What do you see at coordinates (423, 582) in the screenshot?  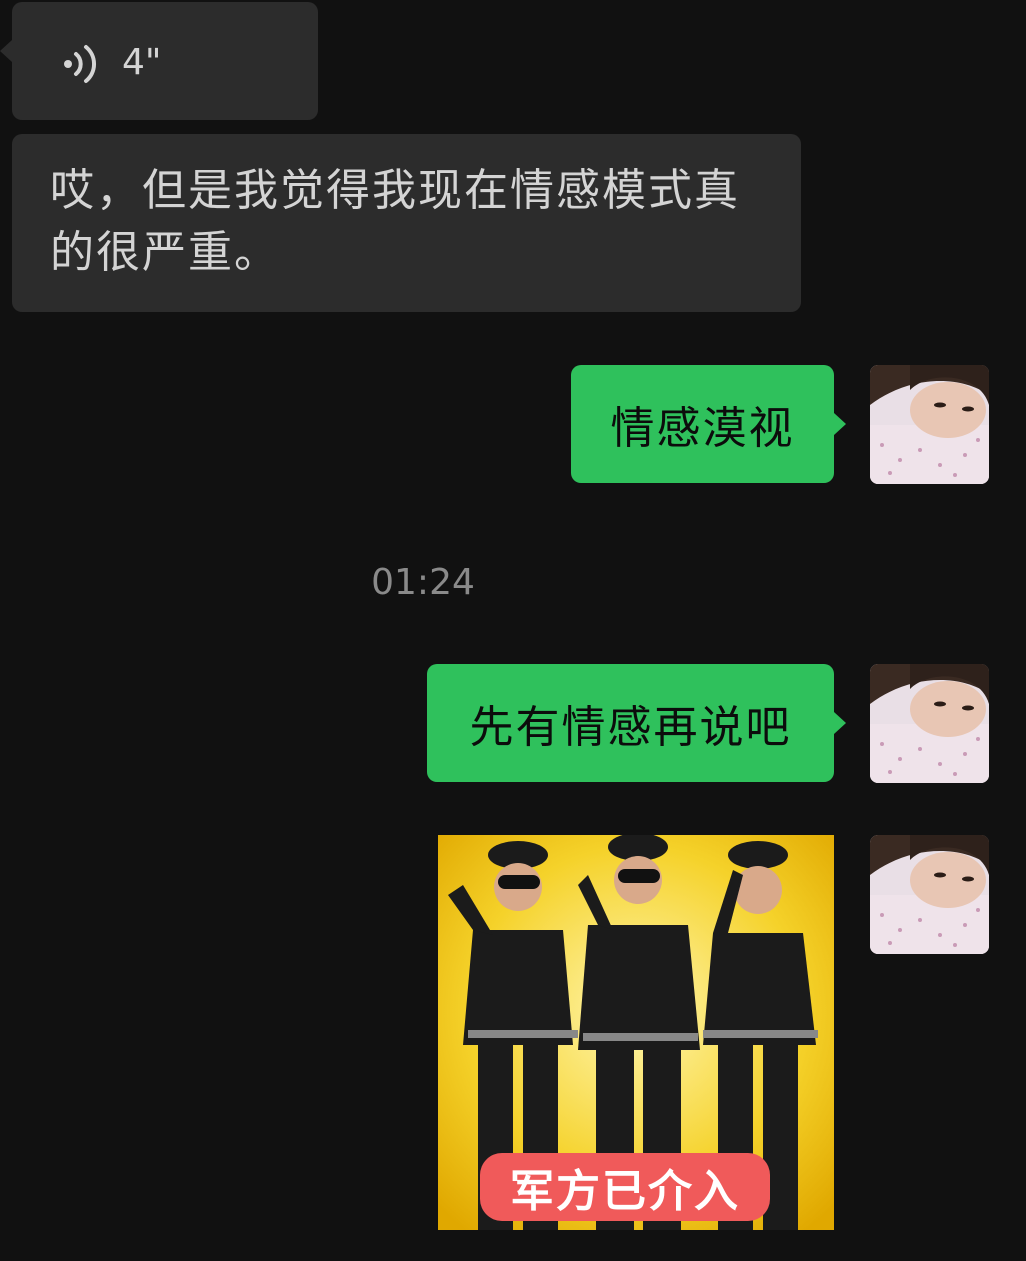 I see `chat-timestamp: 01:24` at bounding box center [423, 582].